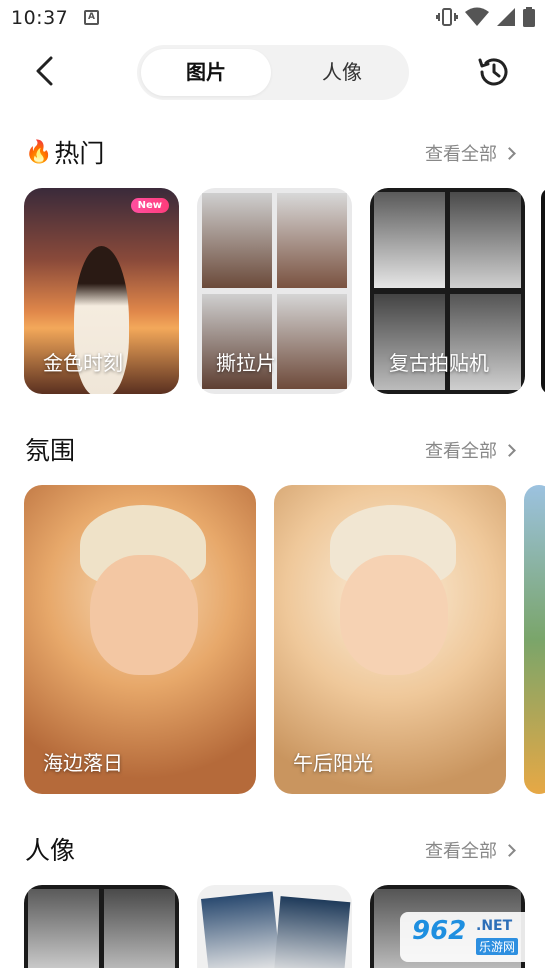 This screenshot has width=545, height=968. I want to click on battery-icon, so click(529, 17).